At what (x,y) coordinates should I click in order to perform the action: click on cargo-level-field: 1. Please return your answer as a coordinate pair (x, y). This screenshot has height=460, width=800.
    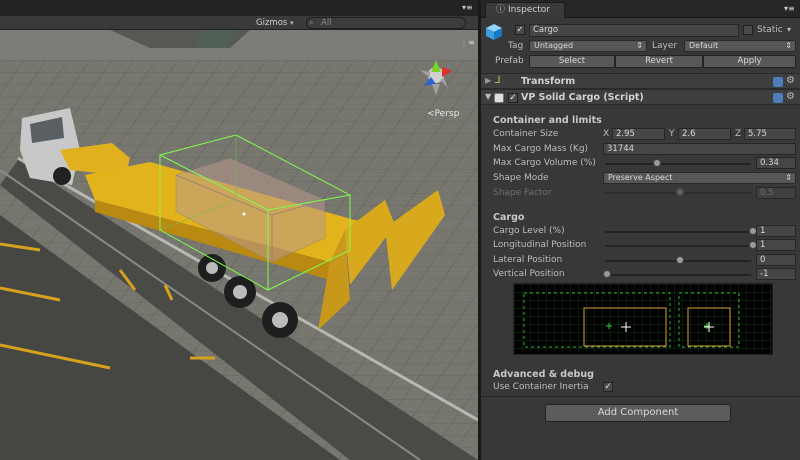
    Looking at the image, I should click on (776, 231).